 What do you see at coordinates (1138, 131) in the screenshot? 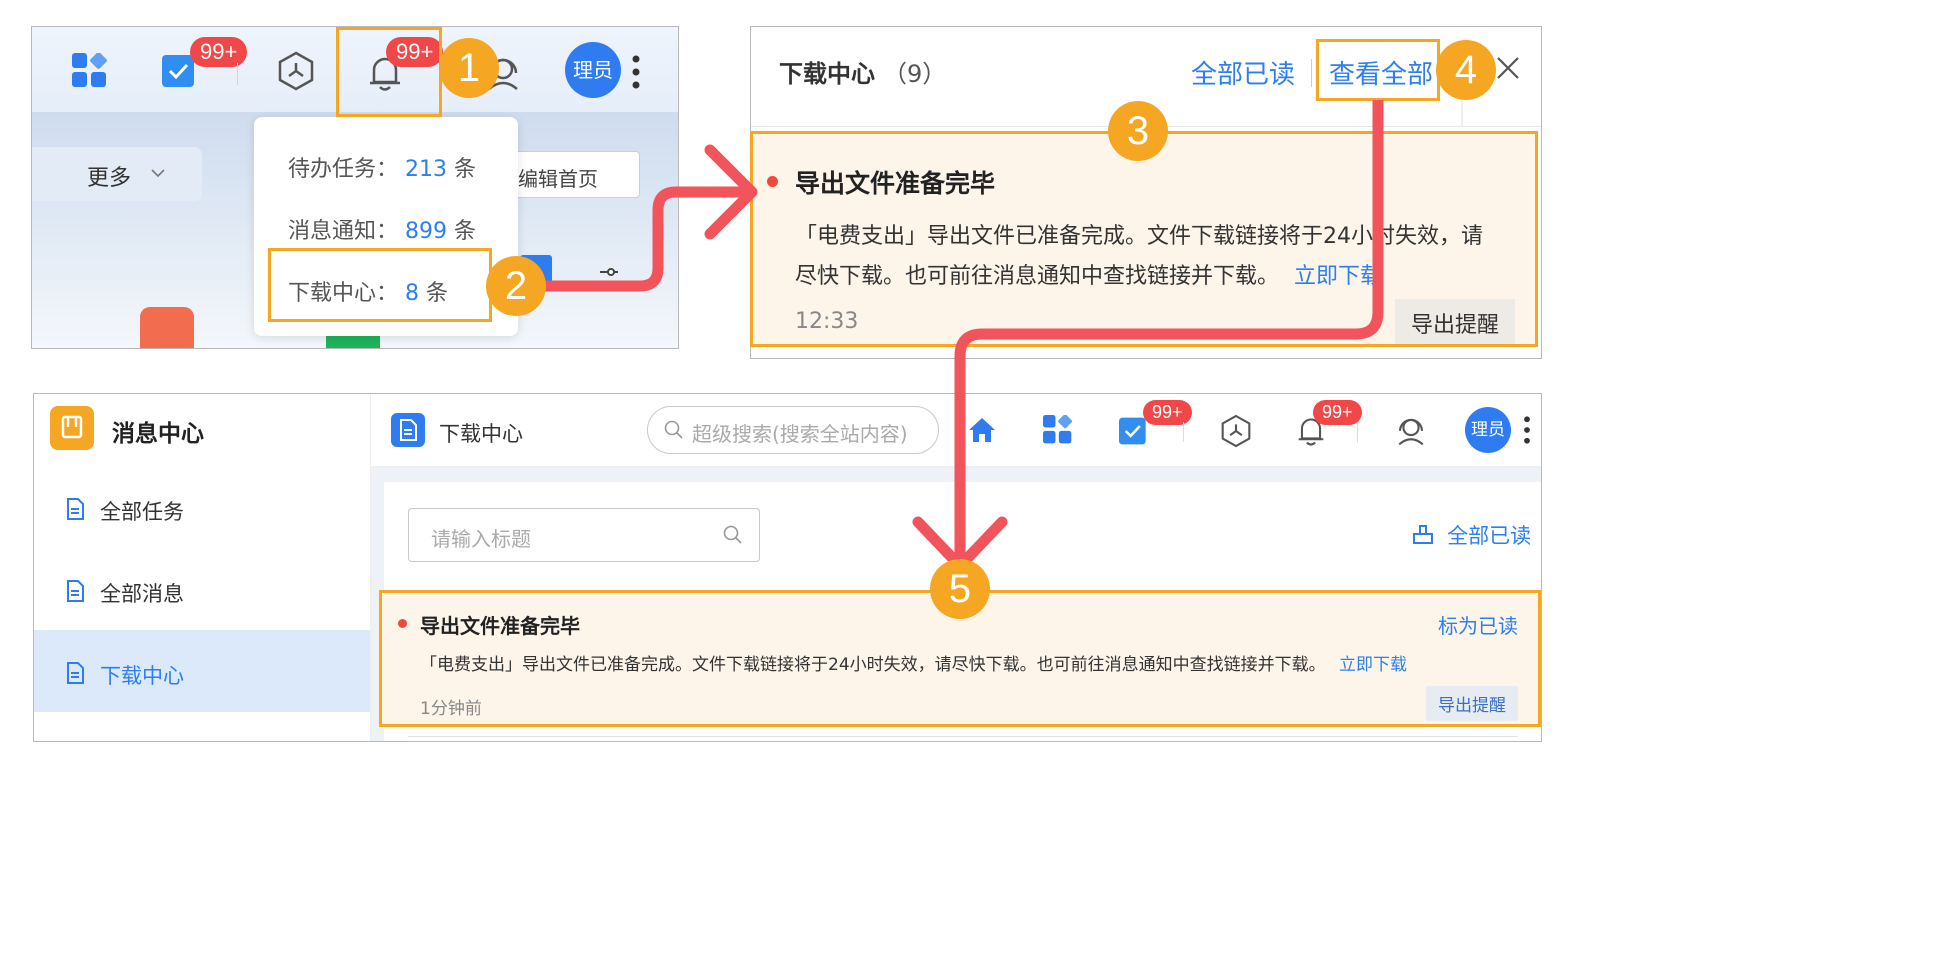
I see `step-3-marker: 3` at bounding box center [1138, 131].